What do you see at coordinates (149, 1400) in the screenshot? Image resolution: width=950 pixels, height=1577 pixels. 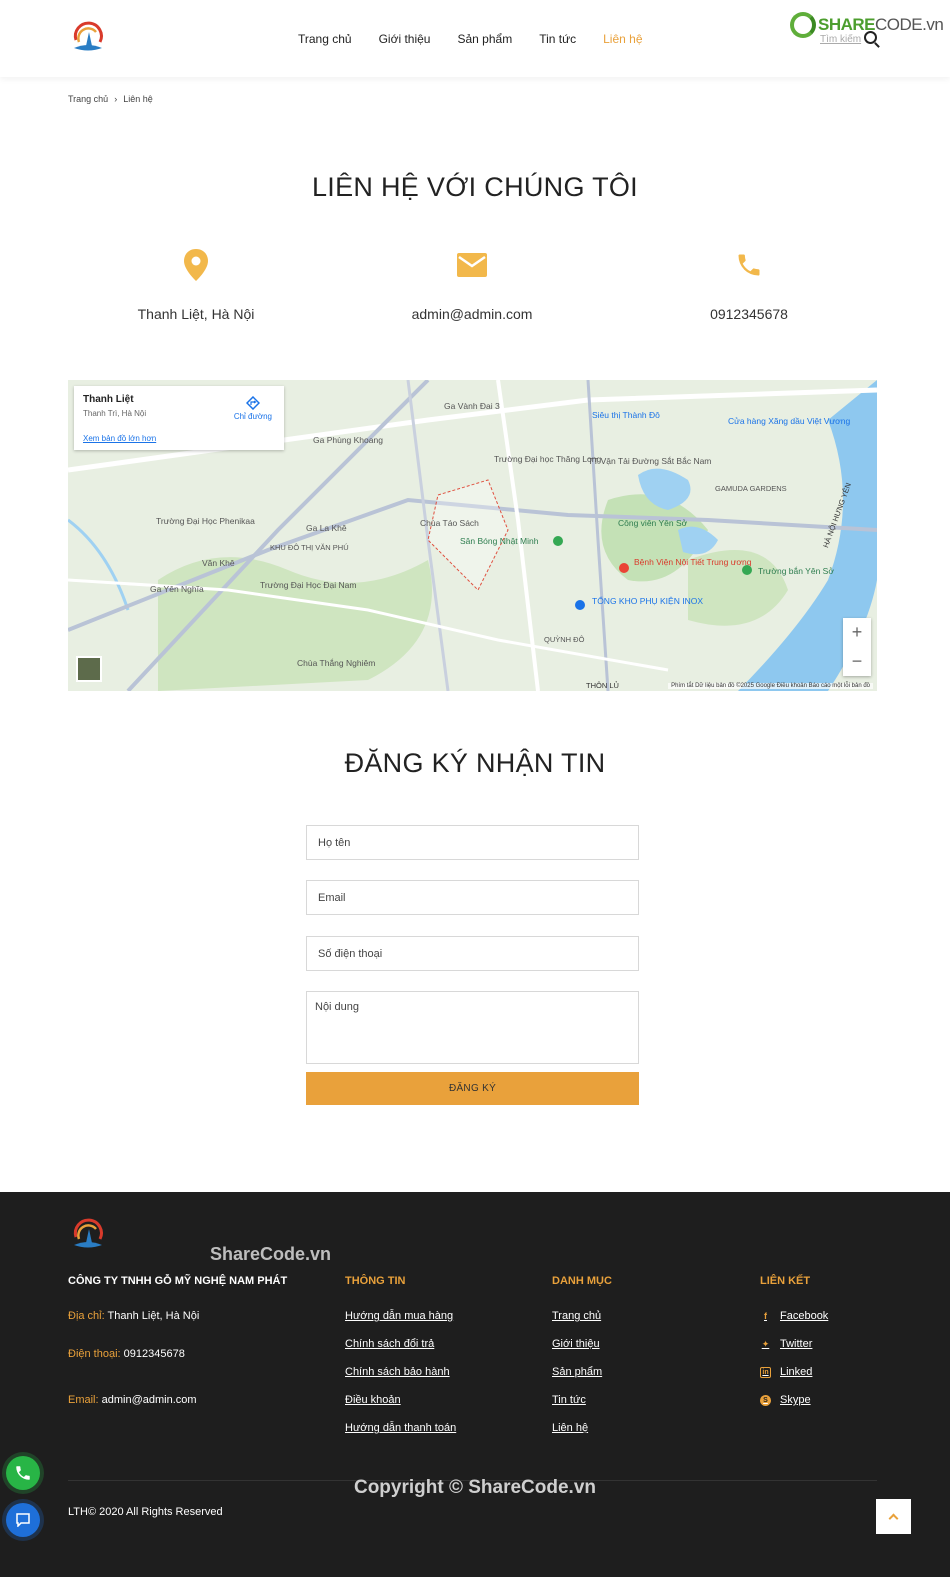 I see `footer-email-value: admin@admin.com` at bounding box center [149, 1400].